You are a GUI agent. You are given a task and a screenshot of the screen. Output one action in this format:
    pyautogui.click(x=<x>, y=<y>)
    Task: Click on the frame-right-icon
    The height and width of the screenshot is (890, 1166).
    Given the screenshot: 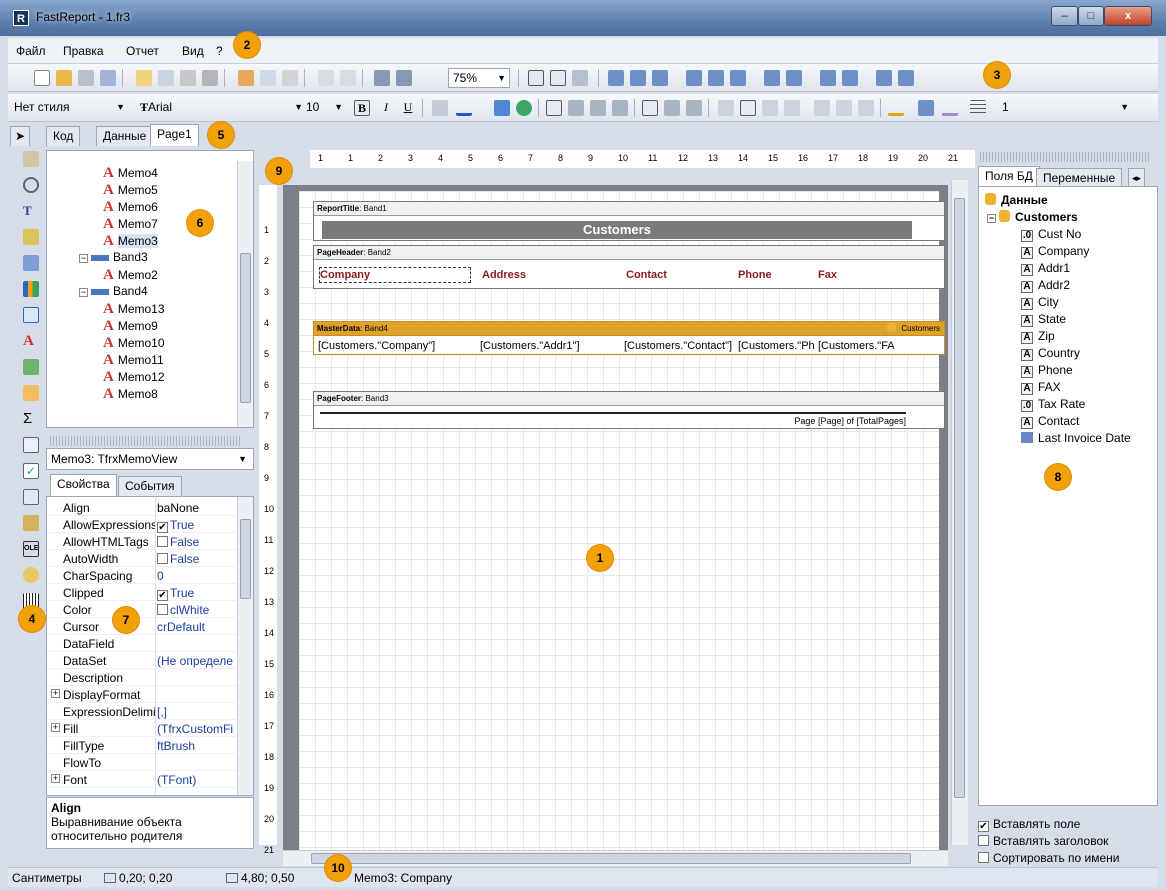 What is the action you would take?
    pyautogui.click(x=792, y=108)
    